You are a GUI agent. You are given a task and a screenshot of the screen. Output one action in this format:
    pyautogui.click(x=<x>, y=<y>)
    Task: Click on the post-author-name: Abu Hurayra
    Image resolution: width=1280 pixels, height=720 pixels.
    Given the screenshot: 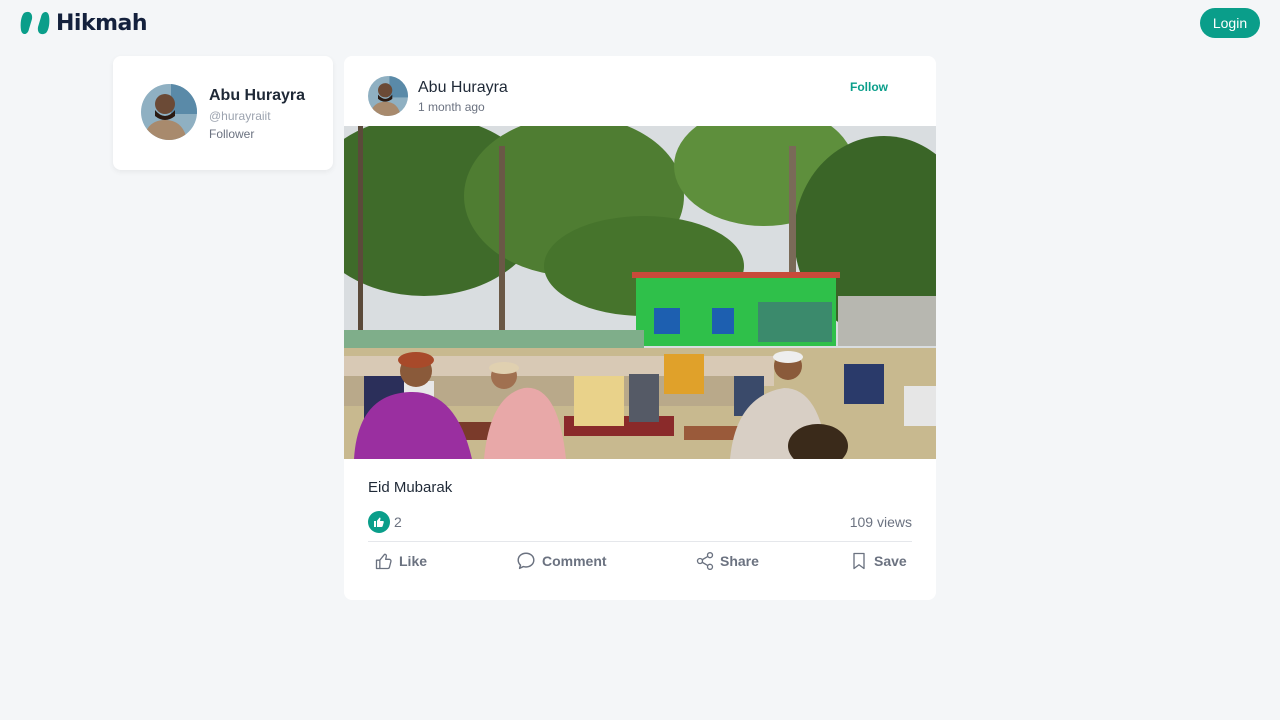 What is the action you would take?
    pyautogui.click(x=463, y=88)
    